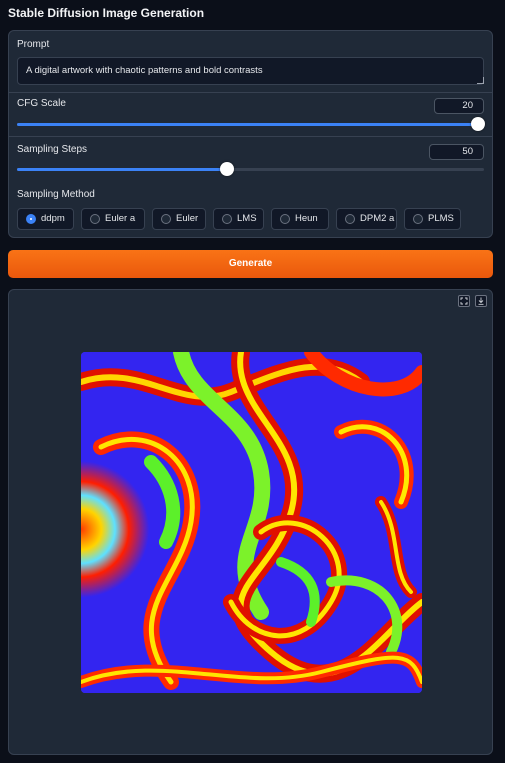  Describe the element at coordinates (250, 264) in the screenshot. I see `generate-button: Generate` at that location.